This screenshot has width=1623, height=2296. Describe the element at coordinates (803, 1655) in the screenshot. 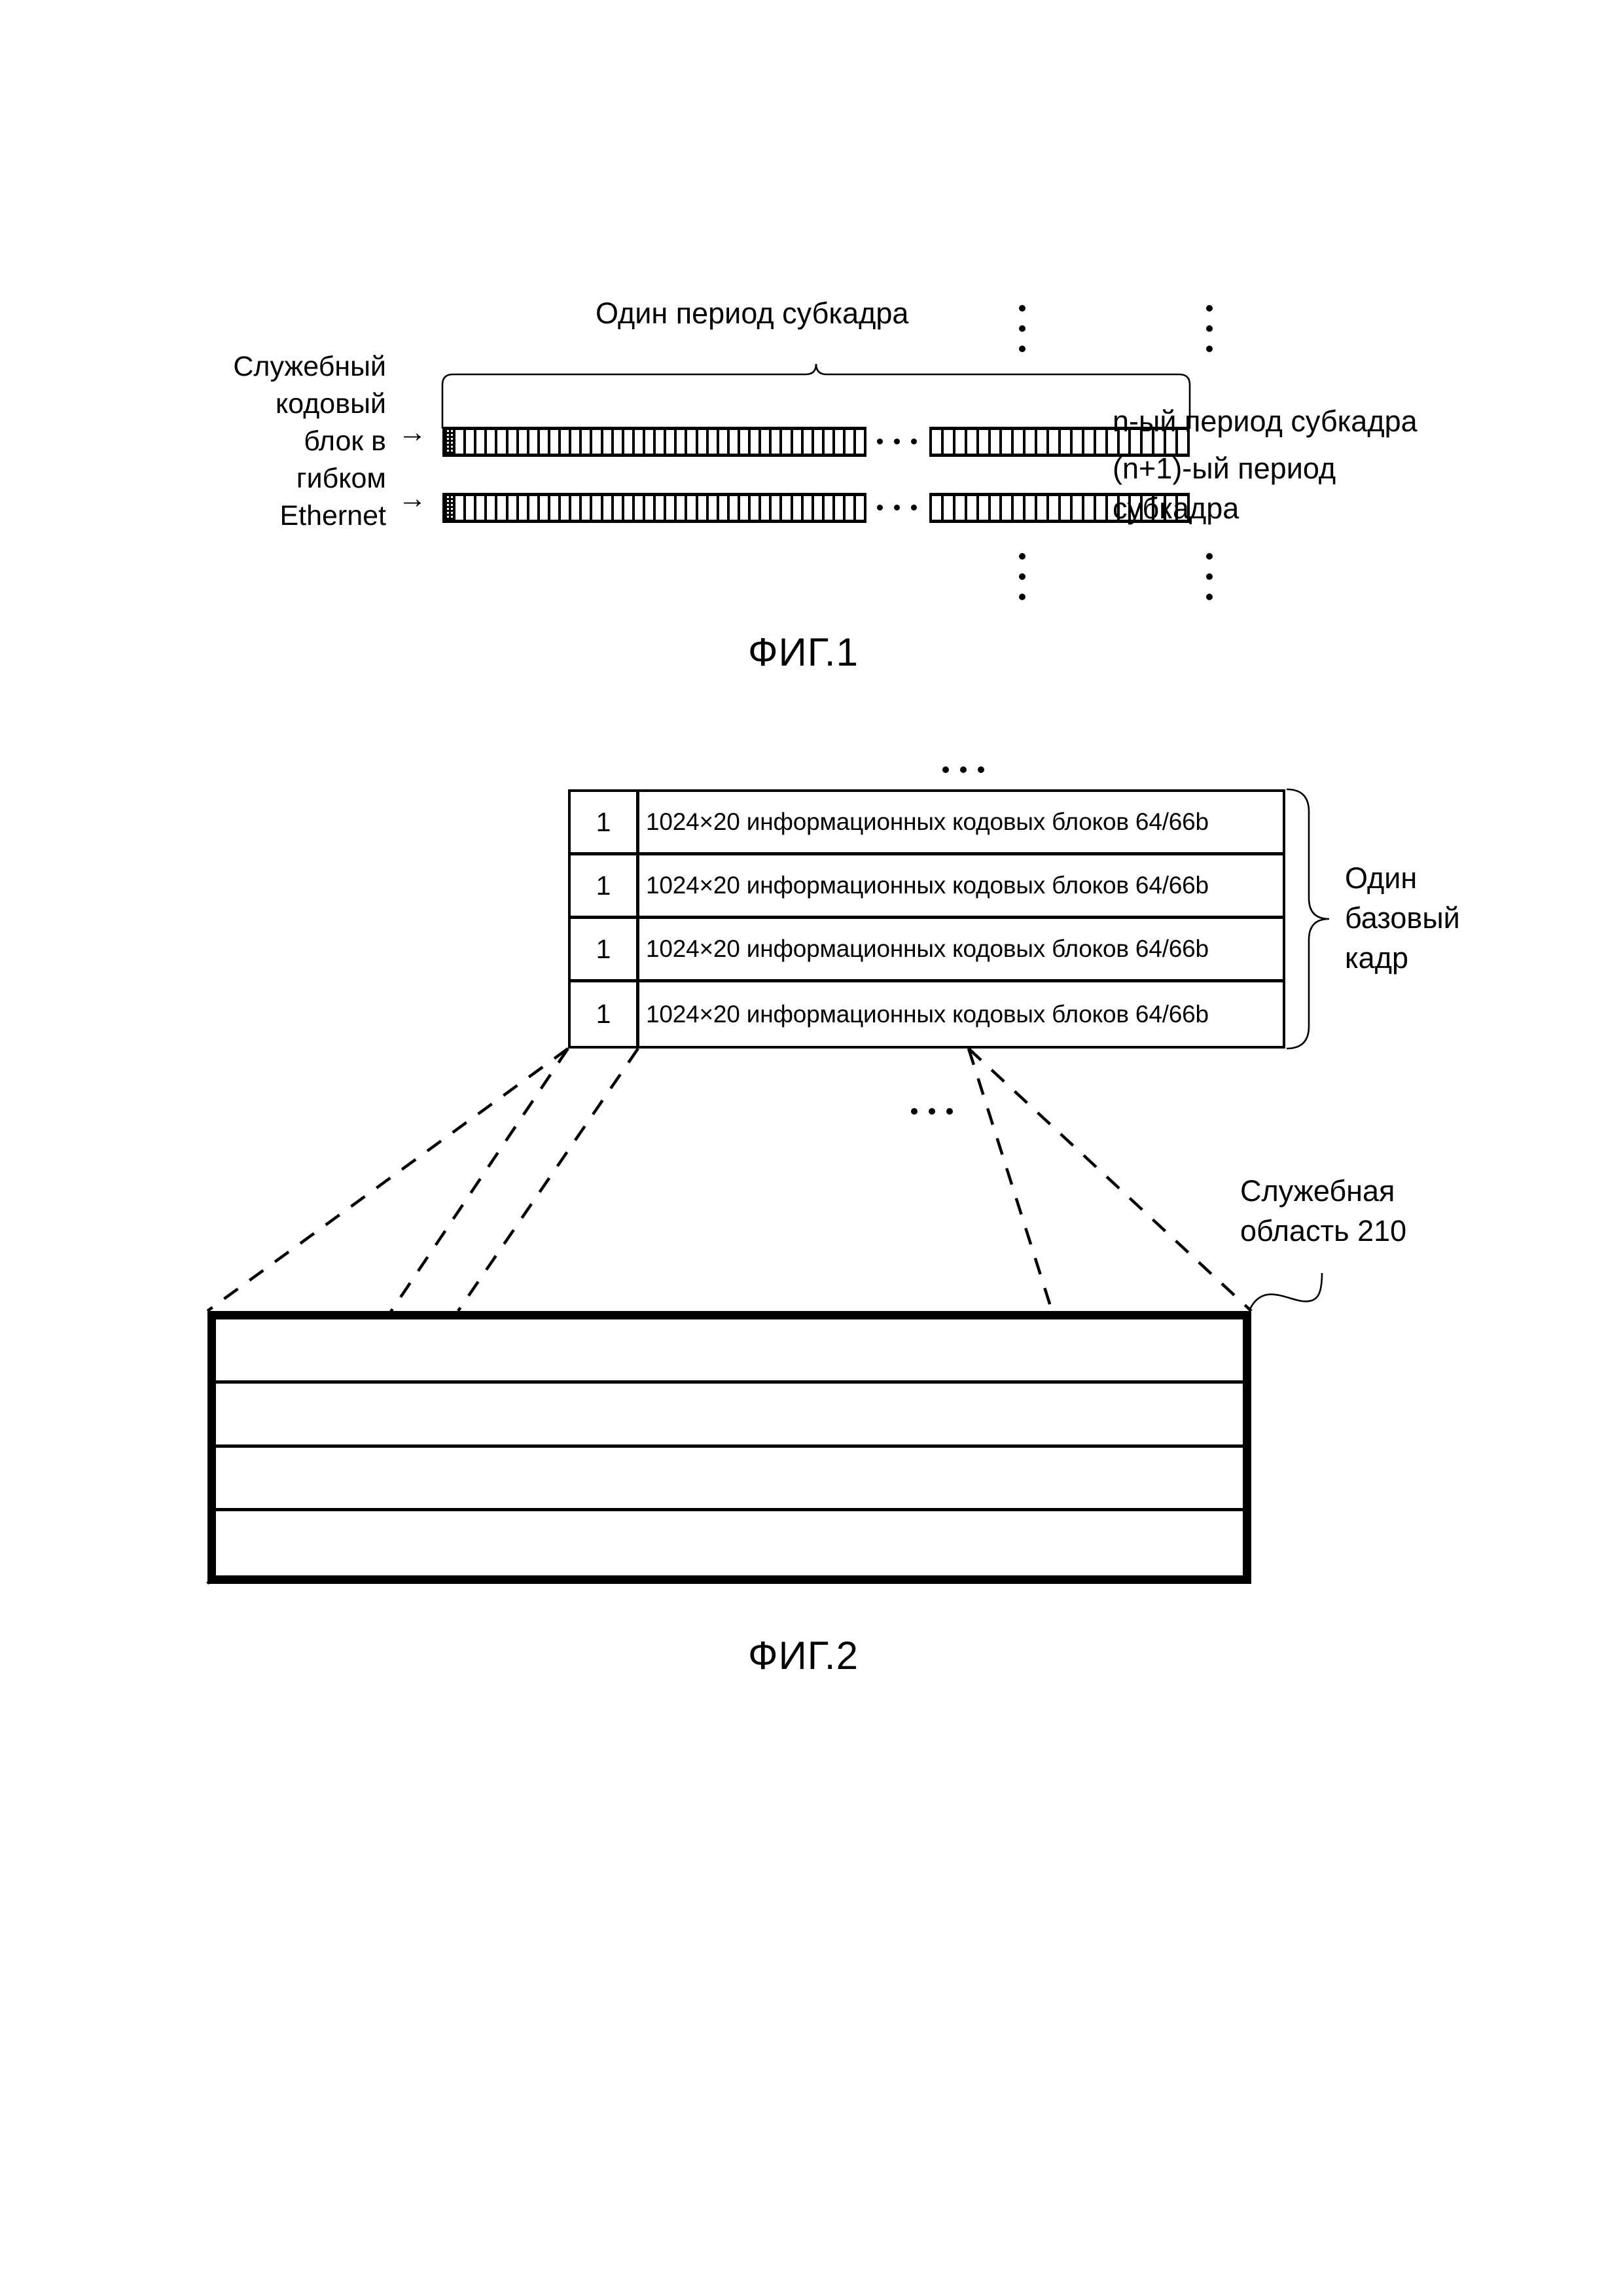

I see `figure2-caption: ФИГ.2` at that location.